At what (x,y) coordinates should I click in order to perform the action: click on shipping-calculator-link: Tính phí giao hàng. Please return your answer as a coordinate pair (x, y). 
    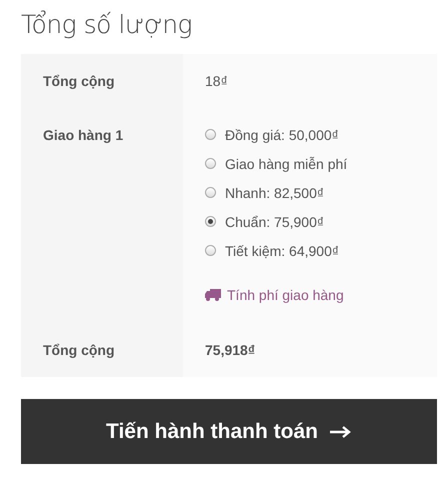
    Looking at the image, I should click on (274, 295).